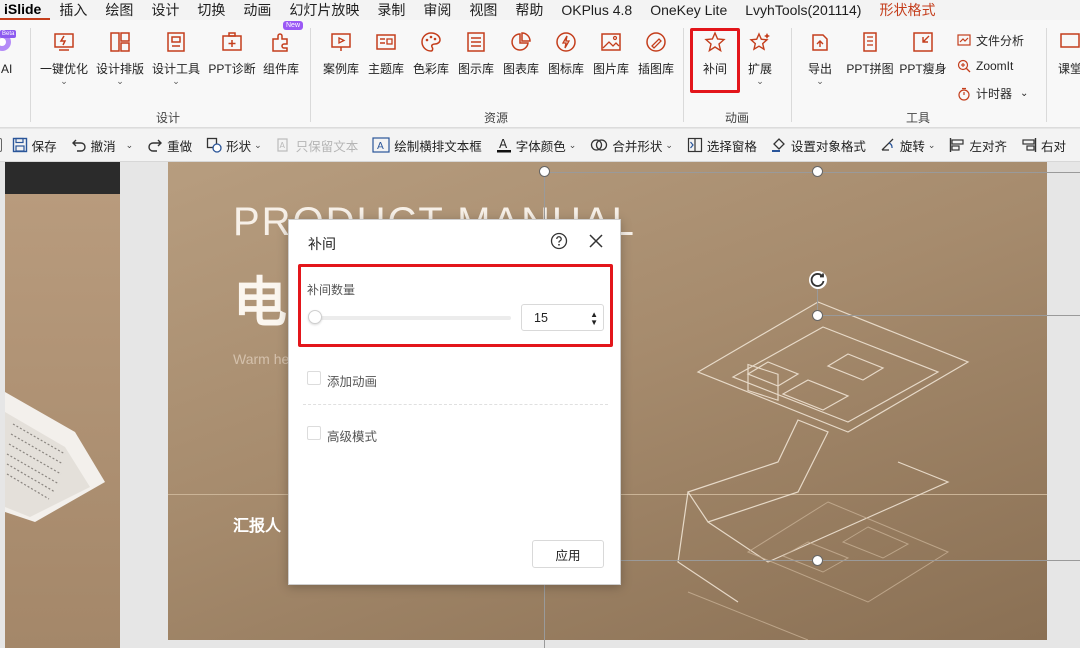  I want to click on previous-slide-edge, so click(62, 405).